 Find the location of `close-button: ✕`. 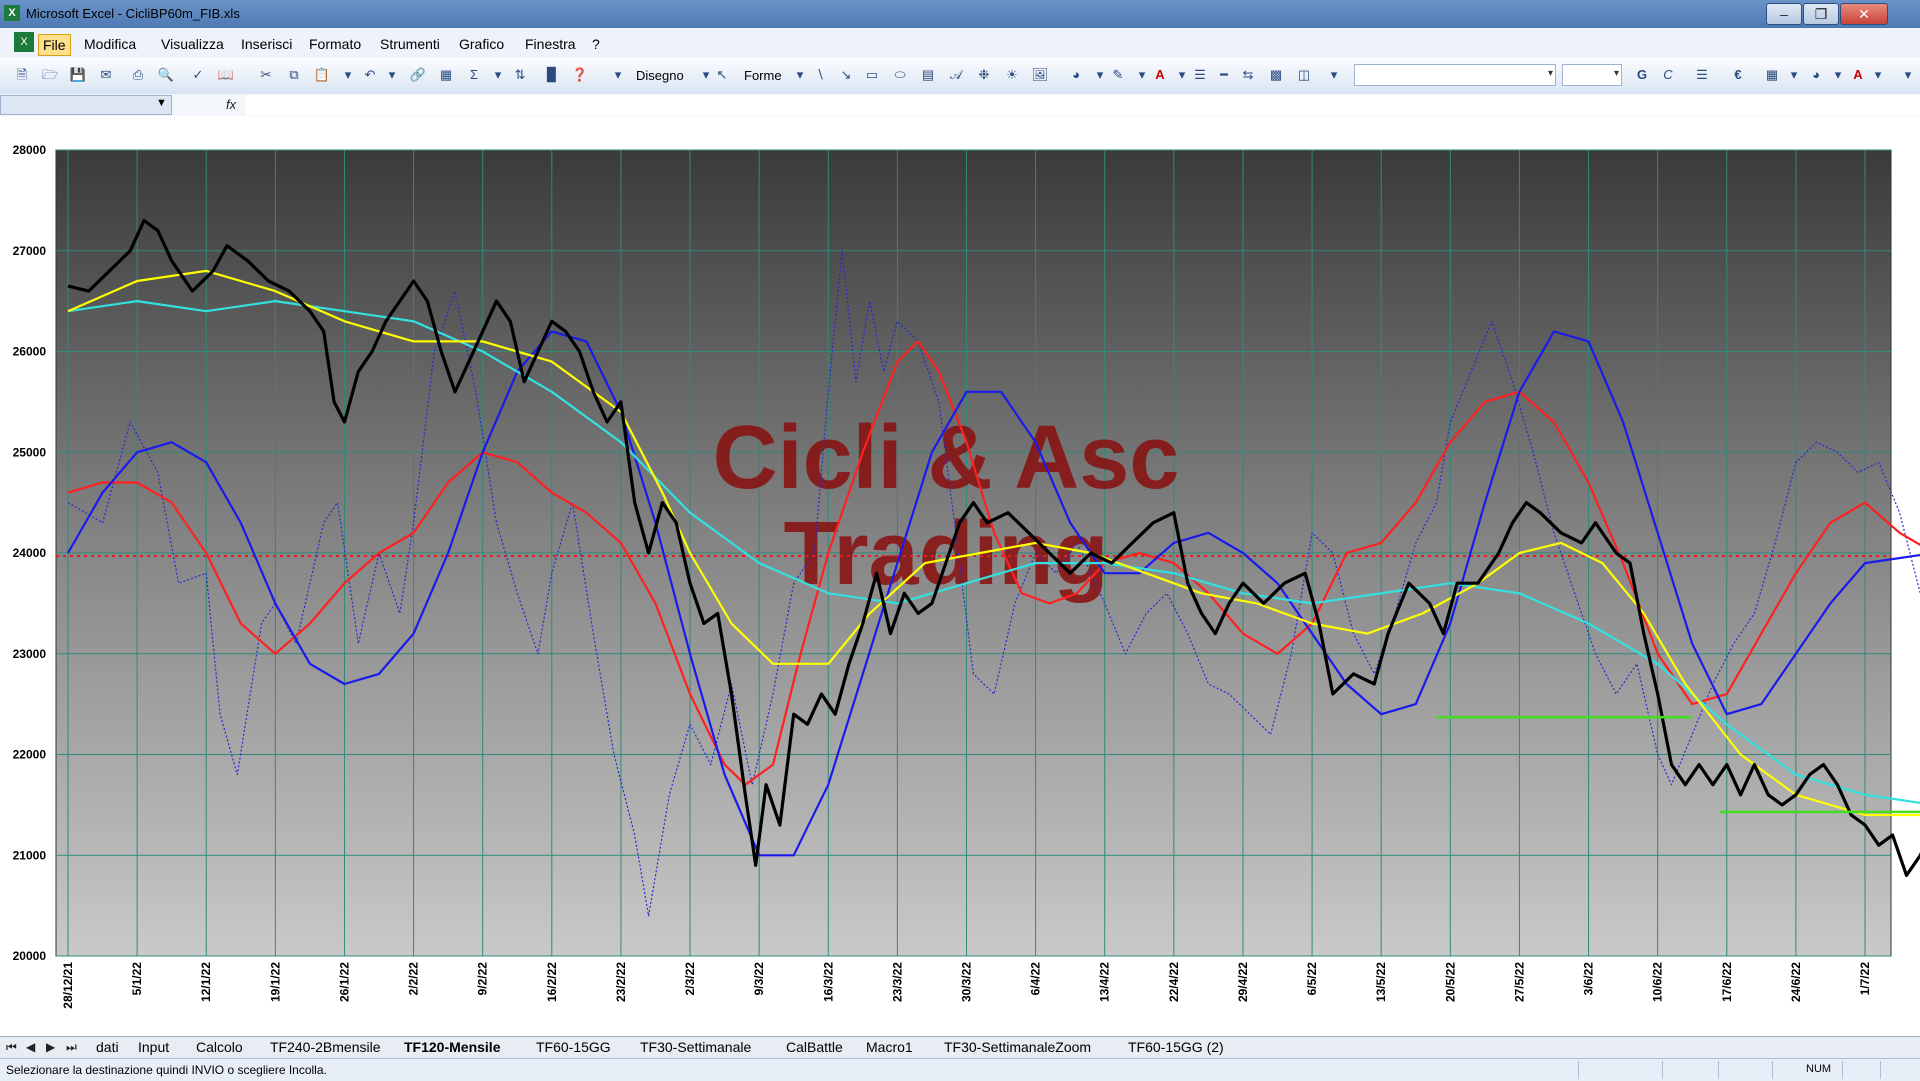

close-button: ✕ is located at coordinates (1864, 14).